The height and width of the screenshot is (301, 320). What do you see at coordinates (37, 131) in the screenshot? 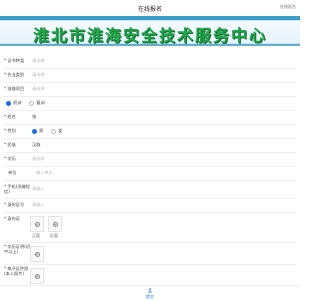
I see `radio-male: 男` at bounding box center [37, 131].